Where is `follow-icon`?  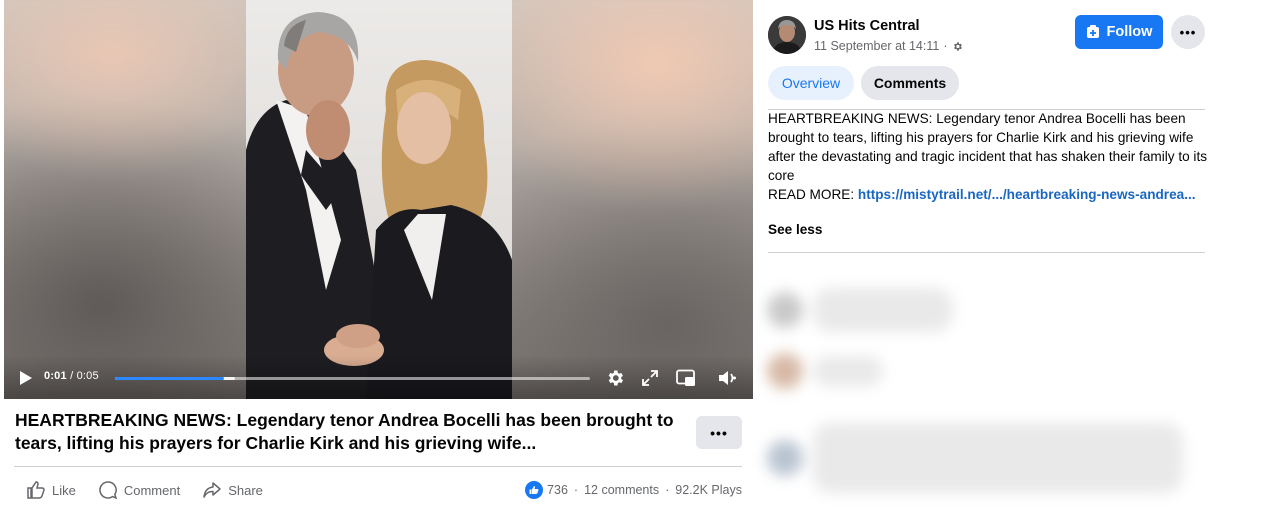
follow-icon is located at coordinates (1092, 31).